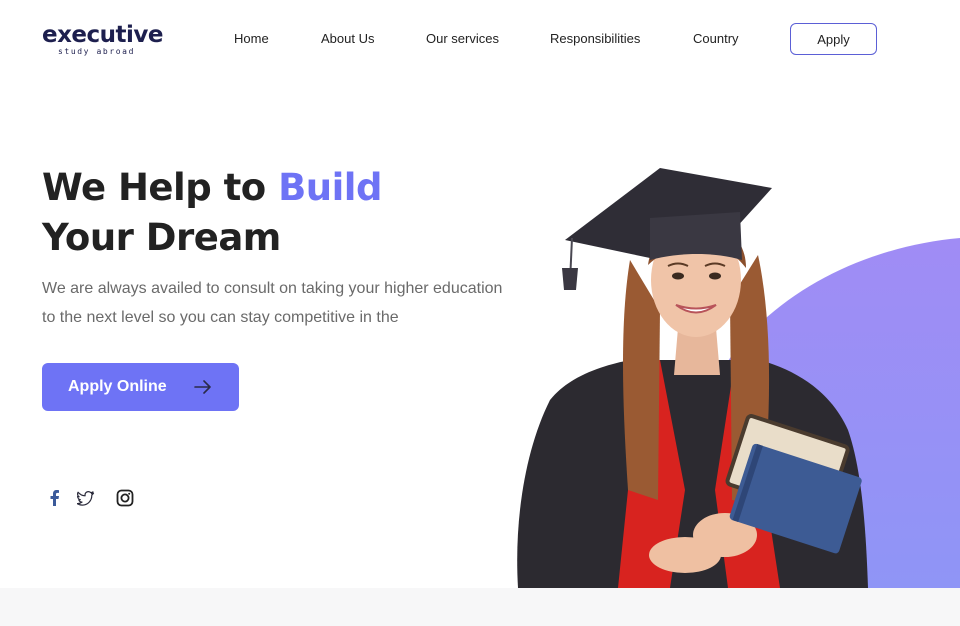 This screenshot has height=626, width=960. Describe the element at coordinates (212, 213) in the screenshot. I see `hero-title: We Help to Build Your Dream` at that location.